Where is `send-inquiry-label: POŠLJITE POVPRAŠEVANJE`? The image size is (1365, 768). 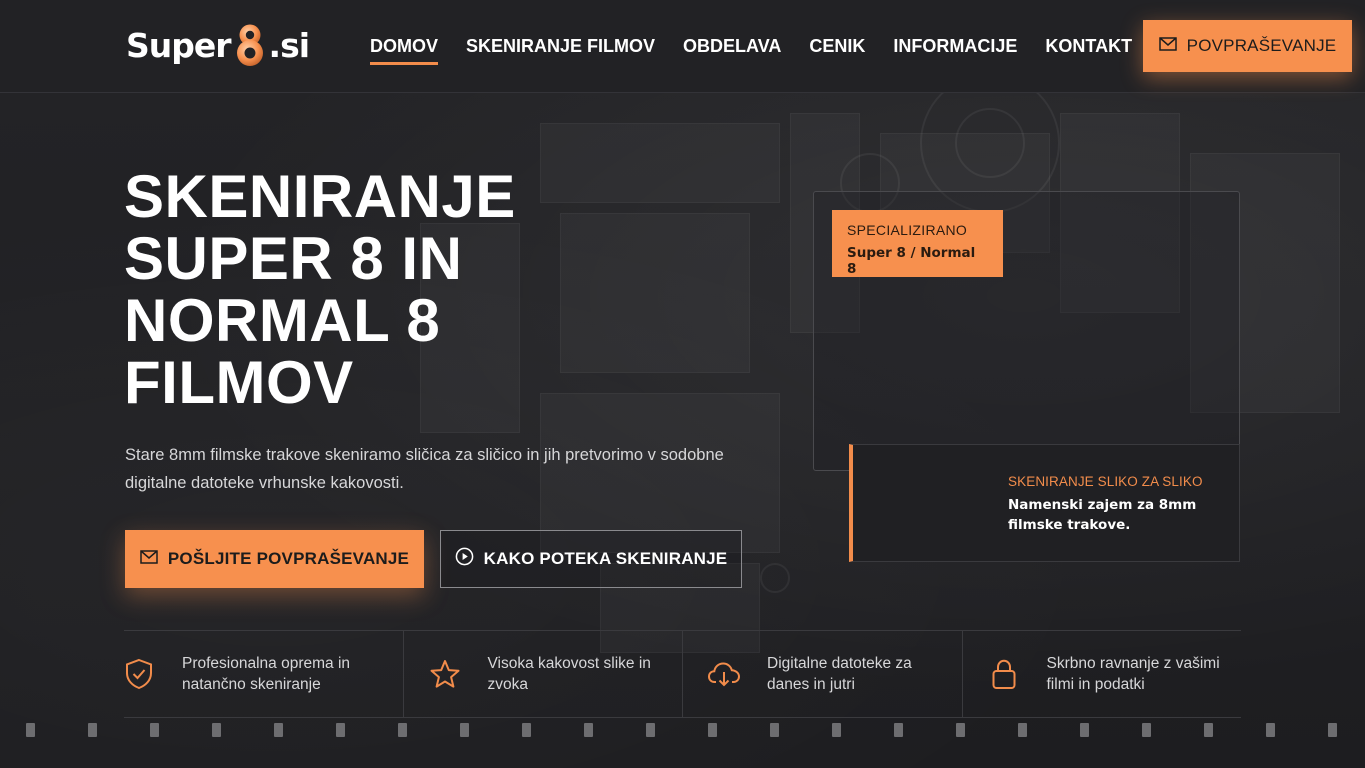 send-inquiry-label: POŠLJITE POVPRAŠEVANJE is located at coordinates (288, 558).